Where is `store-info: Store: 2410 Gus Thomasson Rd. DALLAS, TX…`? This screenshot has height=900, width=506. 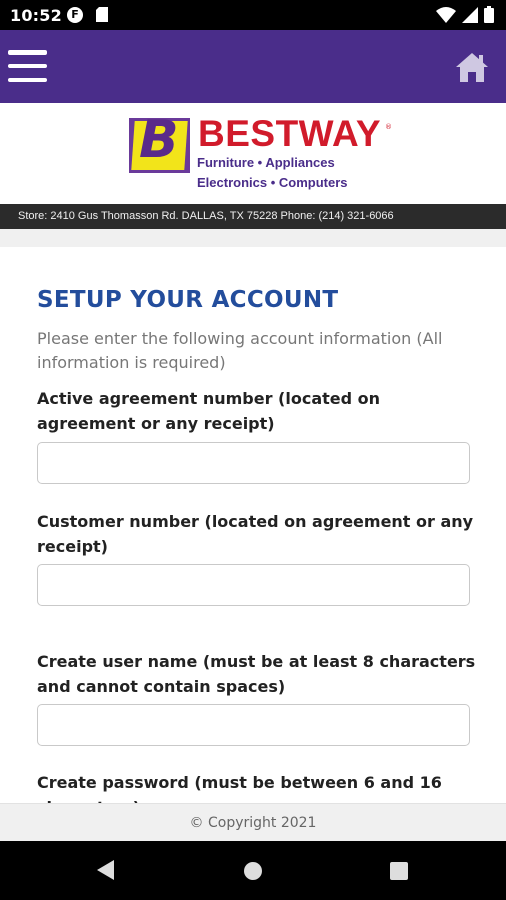
store-info: Store: 2410 Gus Thomasson Rd. DALLAS, TX… is located at coordinates (253, 216).